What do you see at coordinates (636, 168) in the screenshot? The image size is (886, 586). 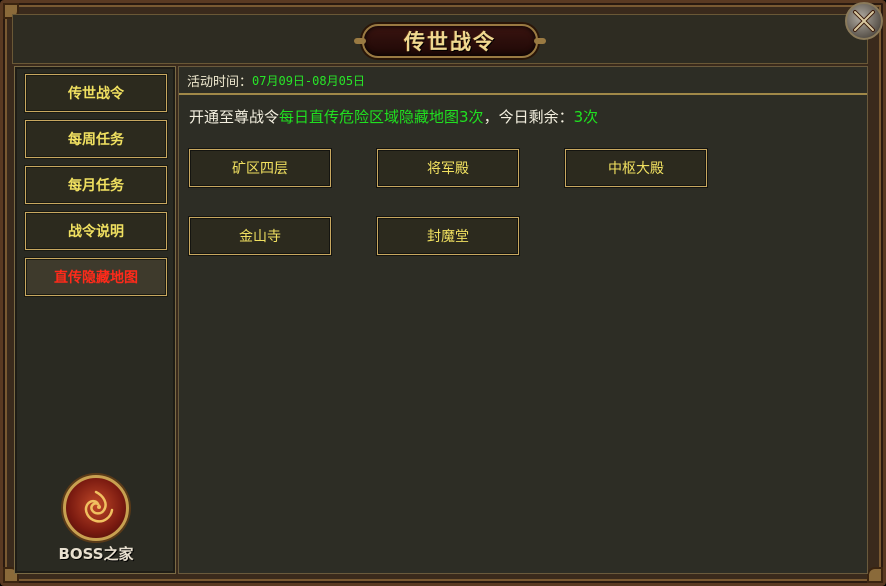 I see `map-button-central-hall: 中枢大殿` at bounding box center [636, 168].